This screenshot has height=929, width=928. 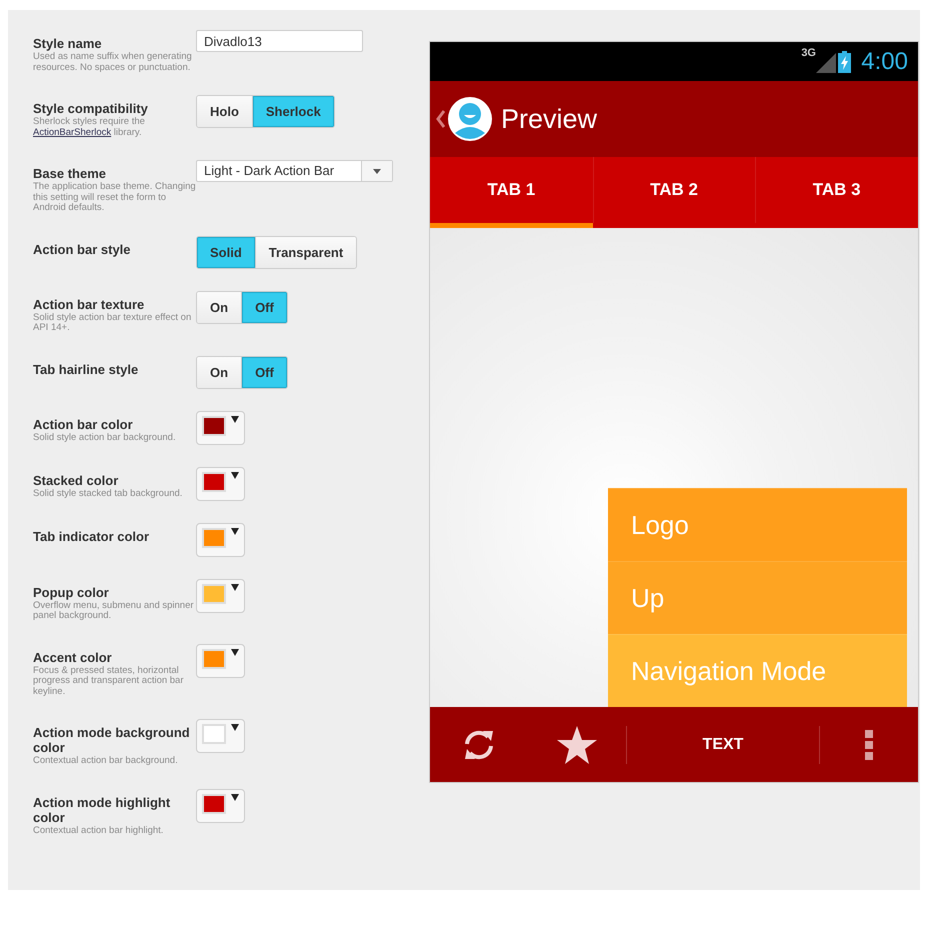 I want to click on clock-time: 4:00, so click(x=884, y=62).